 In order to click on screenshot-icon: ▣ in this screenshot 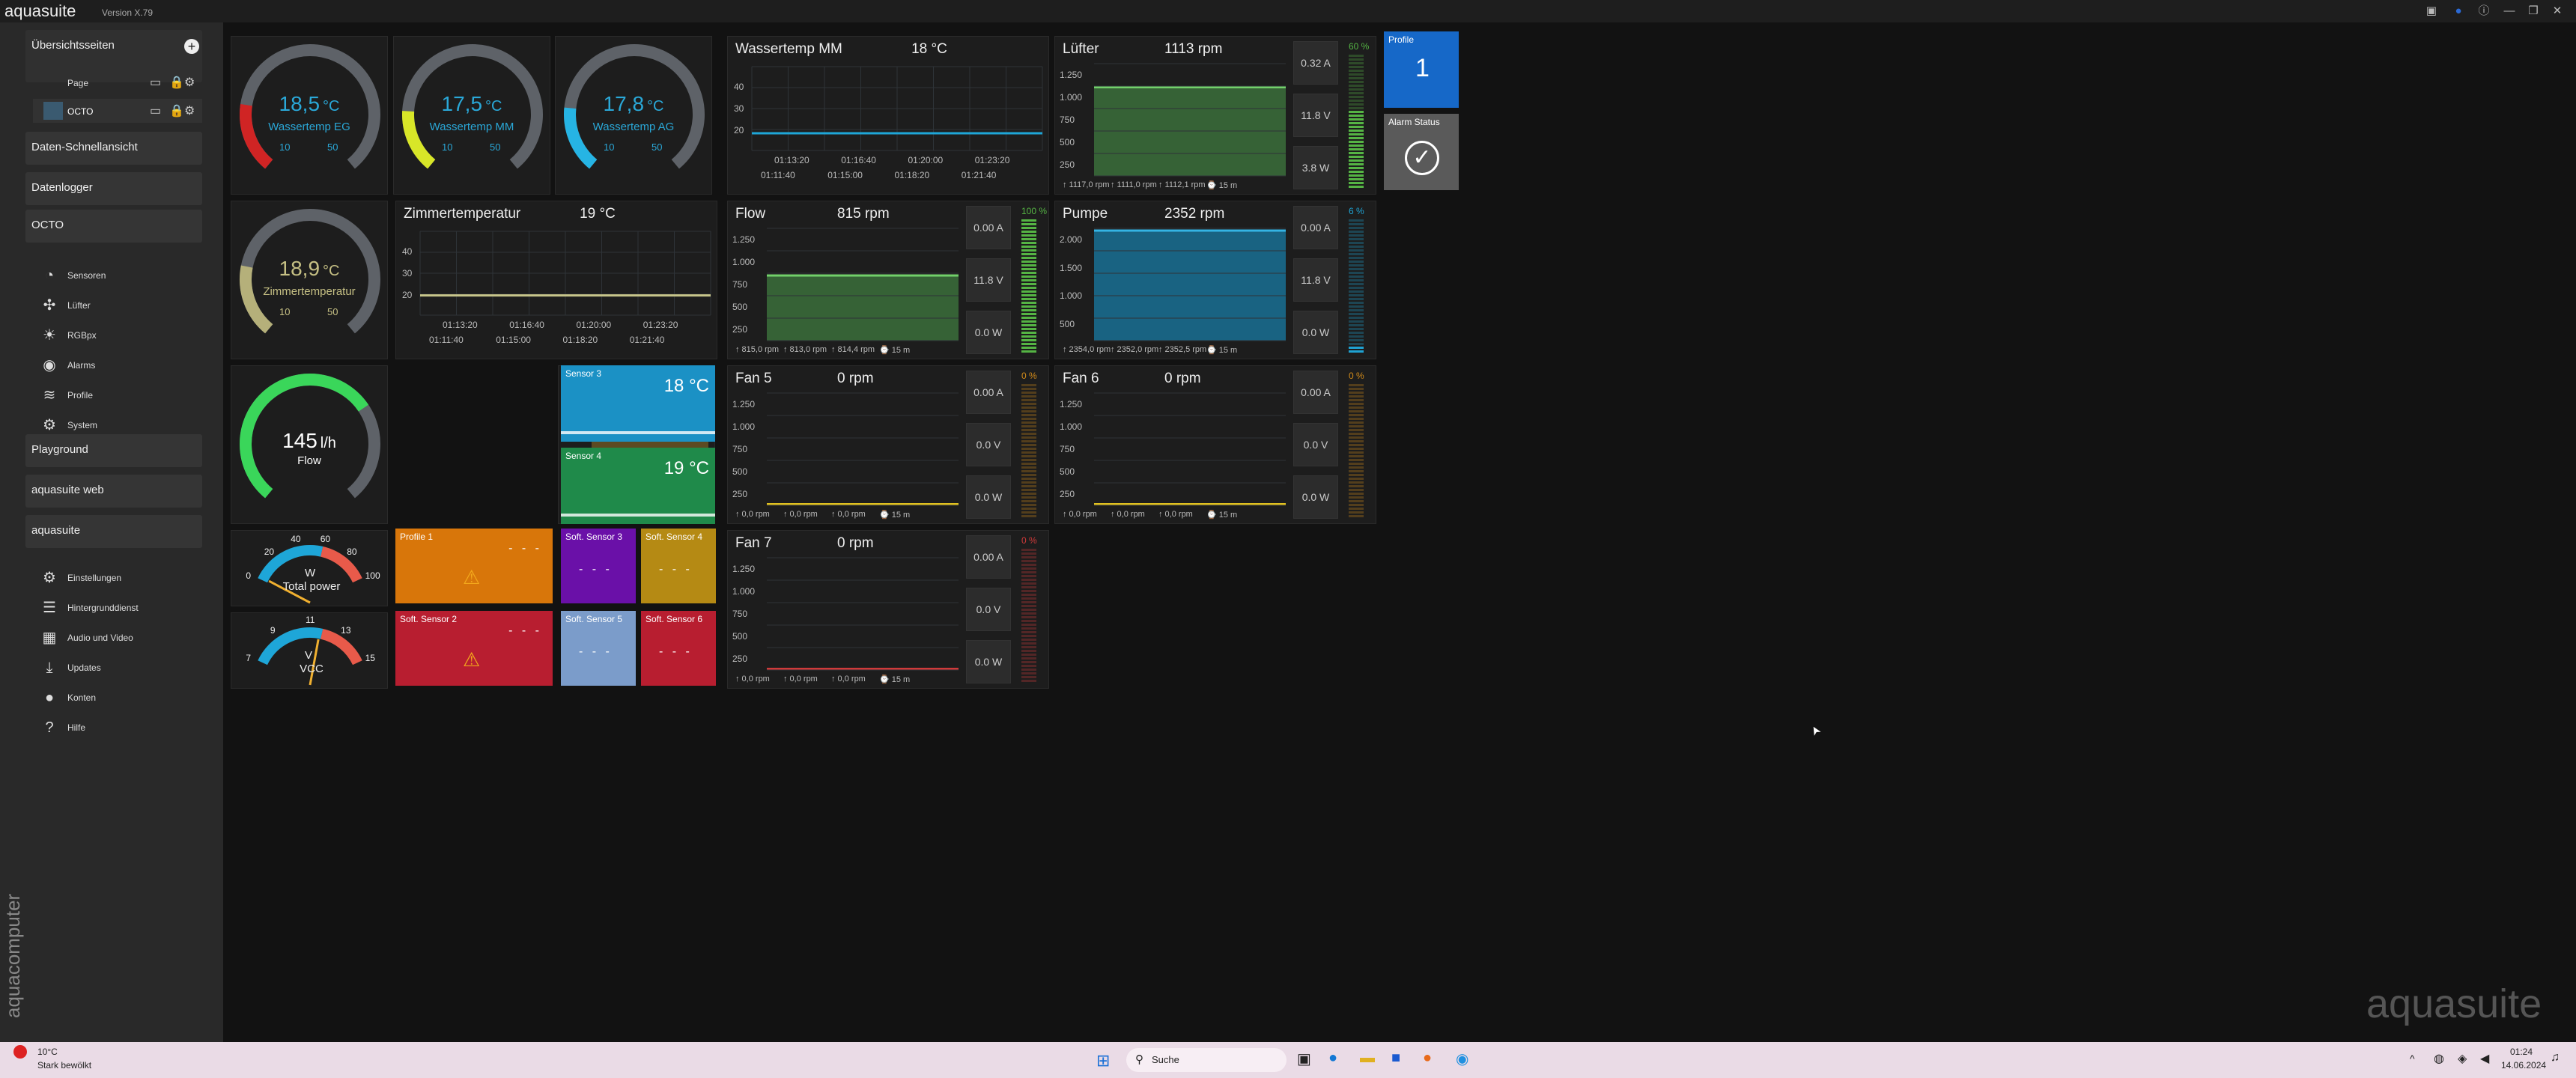, I will do `click(2431, 11)`.